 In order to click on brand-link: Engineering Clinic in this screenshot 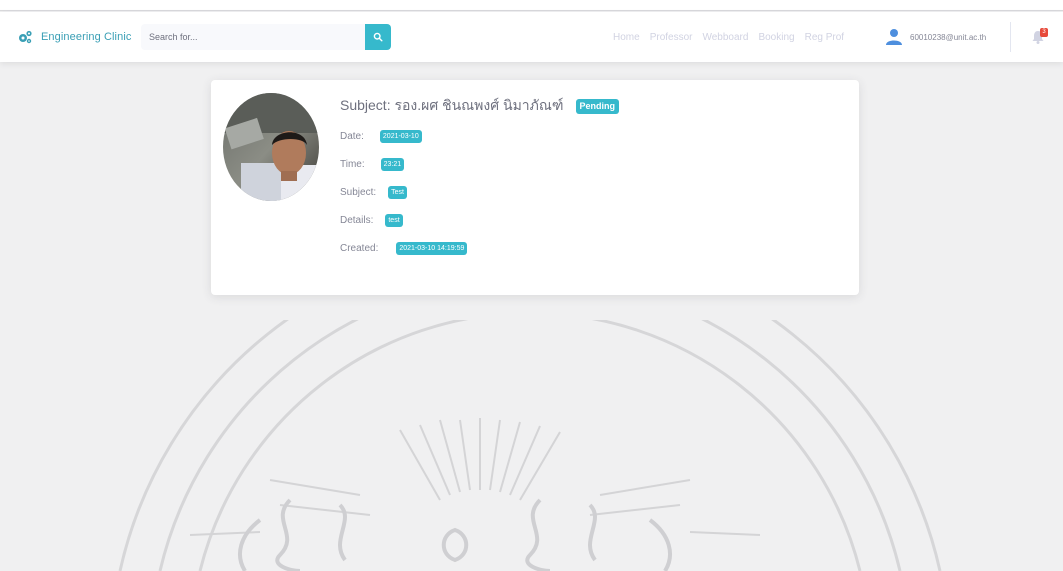, I will do `click(74, 37)`.